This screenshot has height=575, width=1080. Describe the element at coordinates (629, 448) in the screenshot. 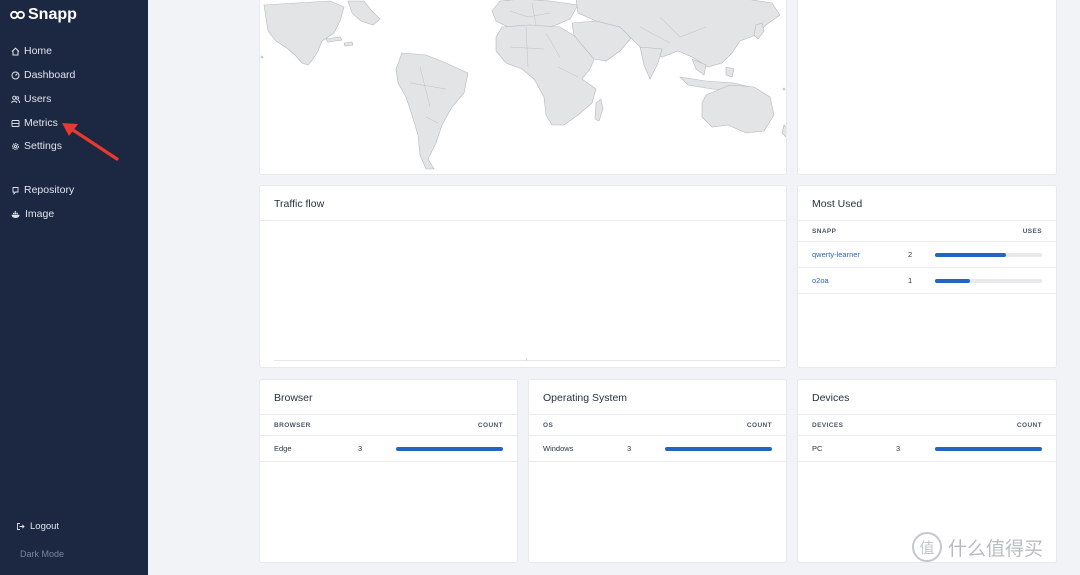

I see `os-count: 3` at that location.